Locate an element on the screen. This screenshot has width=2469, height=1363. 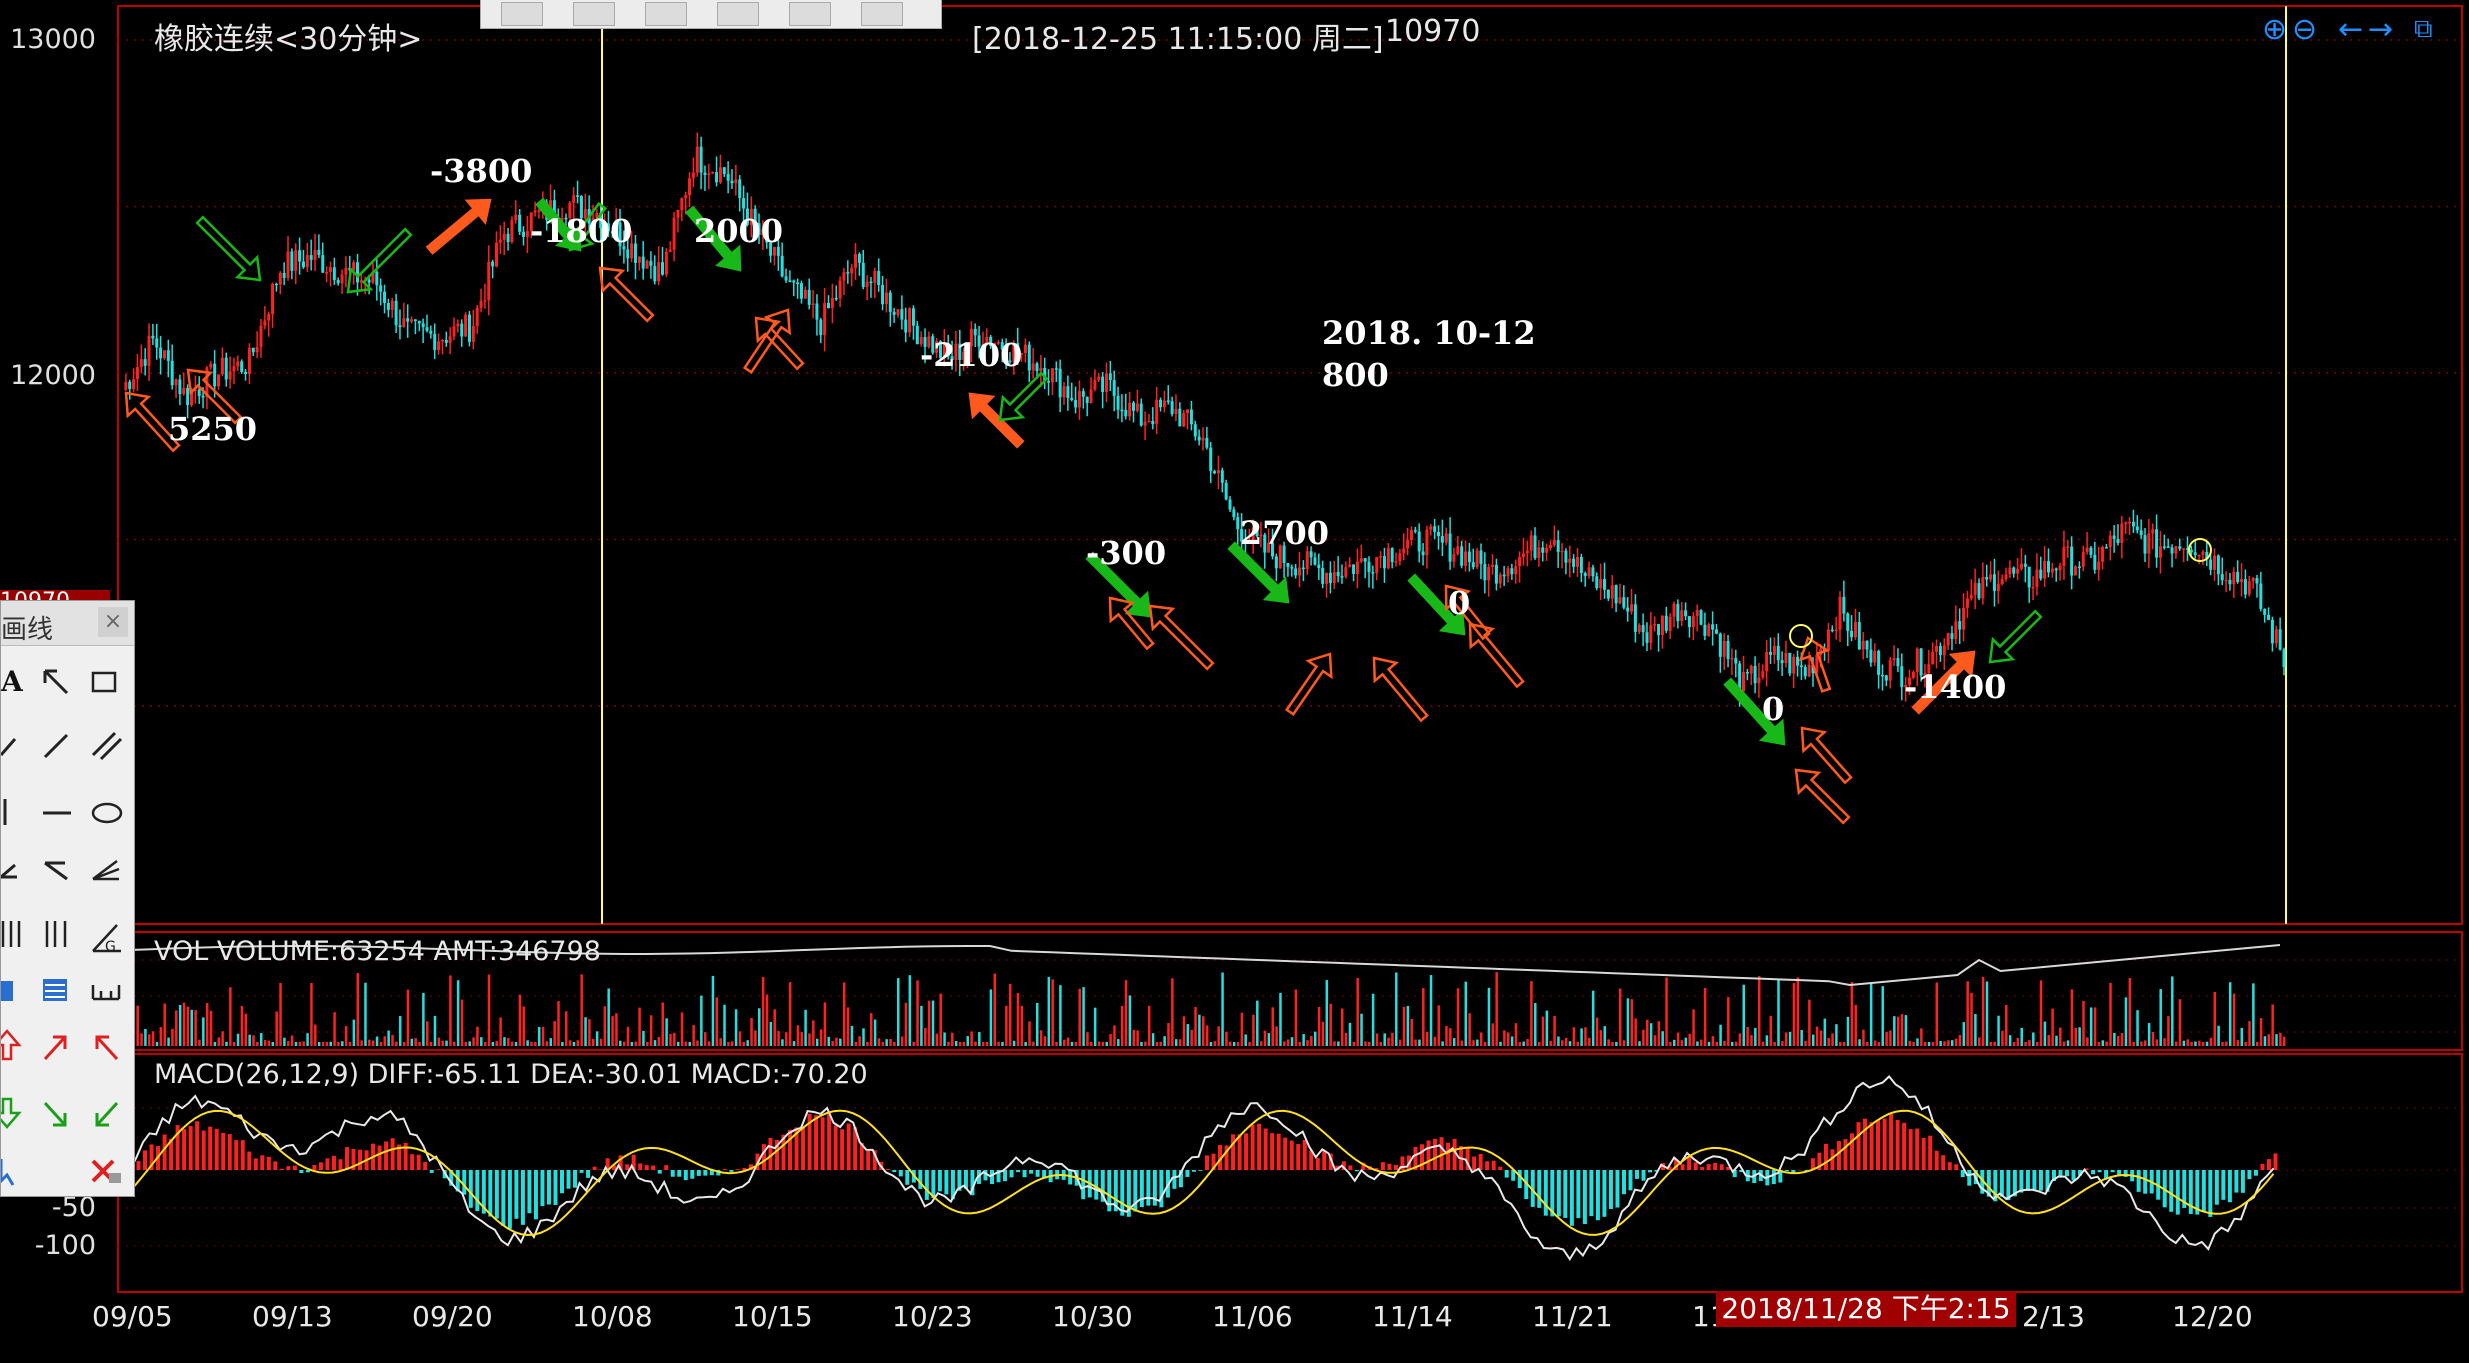
tool-up-left-arrow-icon is located at coordinates (107, 1048).